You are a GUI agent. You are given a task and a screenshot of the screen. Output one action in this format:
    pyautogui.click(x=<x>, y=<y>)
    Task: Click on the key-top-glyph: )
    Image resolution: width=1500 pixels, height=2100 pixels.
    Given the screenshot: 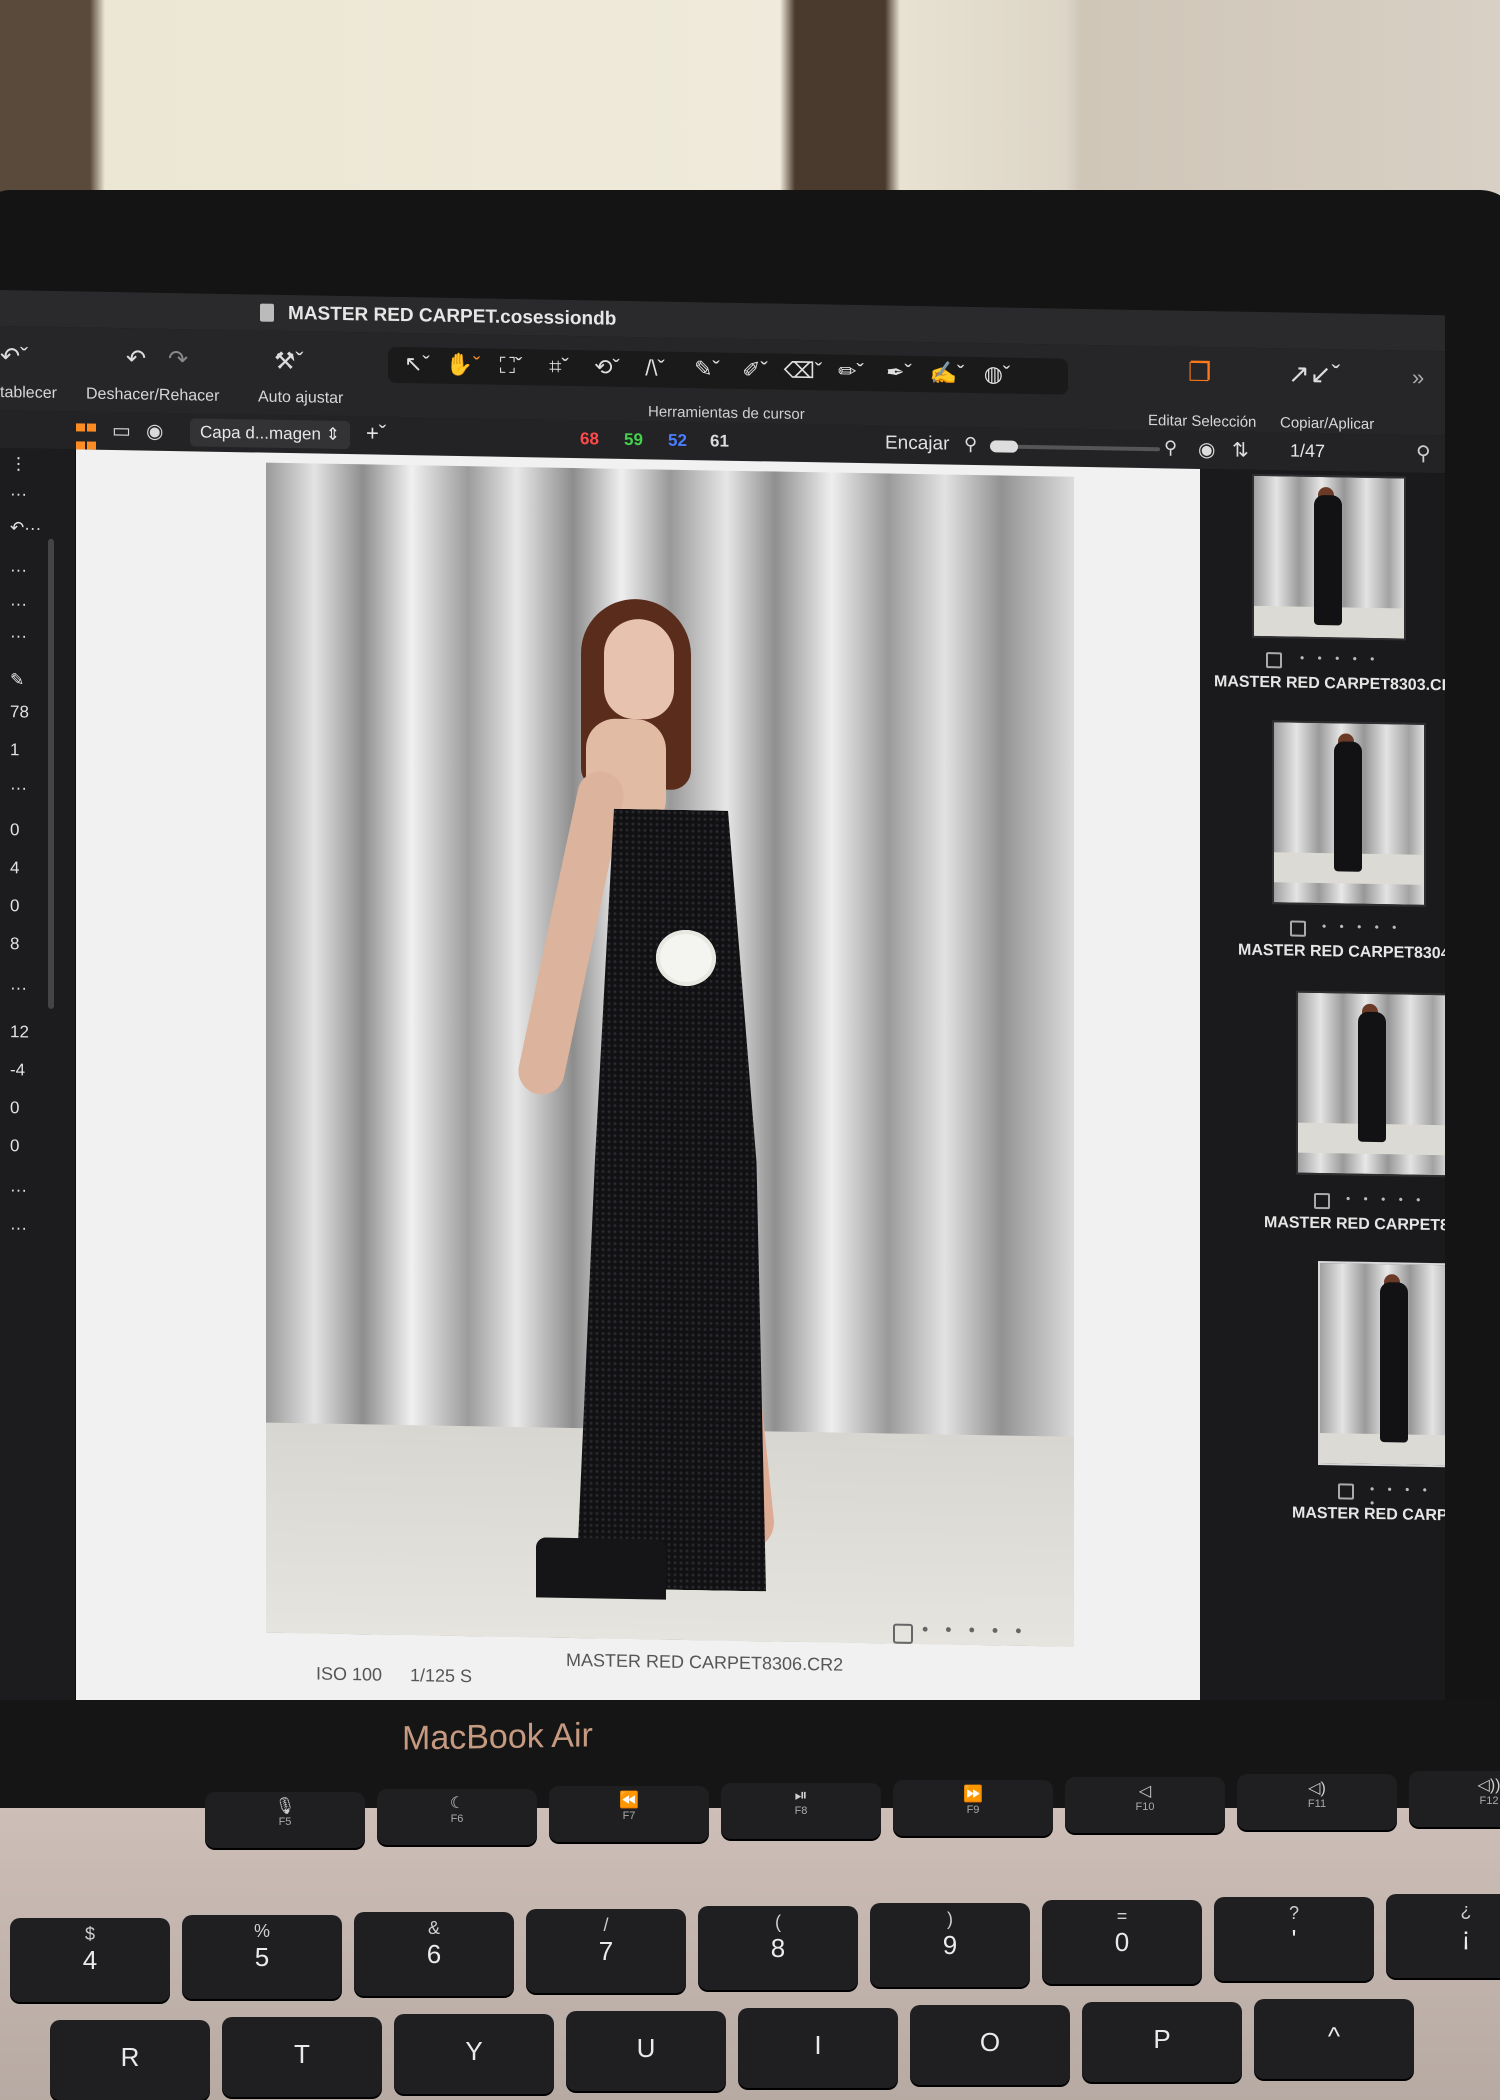 What is the action you would take?
    pyautogui.click(x=950, y=1919)
    